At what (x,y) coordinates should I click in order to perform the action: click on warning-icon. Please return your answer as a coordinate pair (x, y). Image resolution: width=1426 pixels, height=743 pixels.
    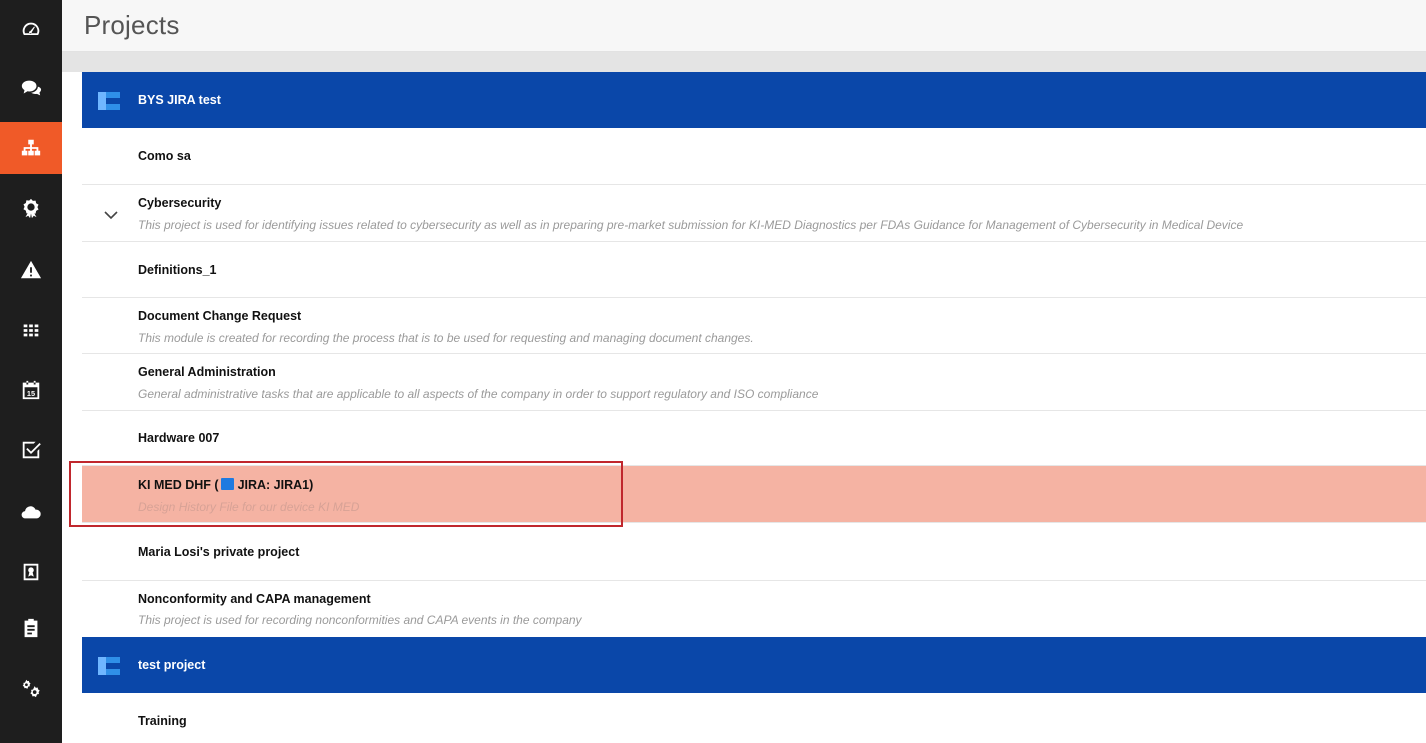
    Looking at the image, I should click on (31, 269).